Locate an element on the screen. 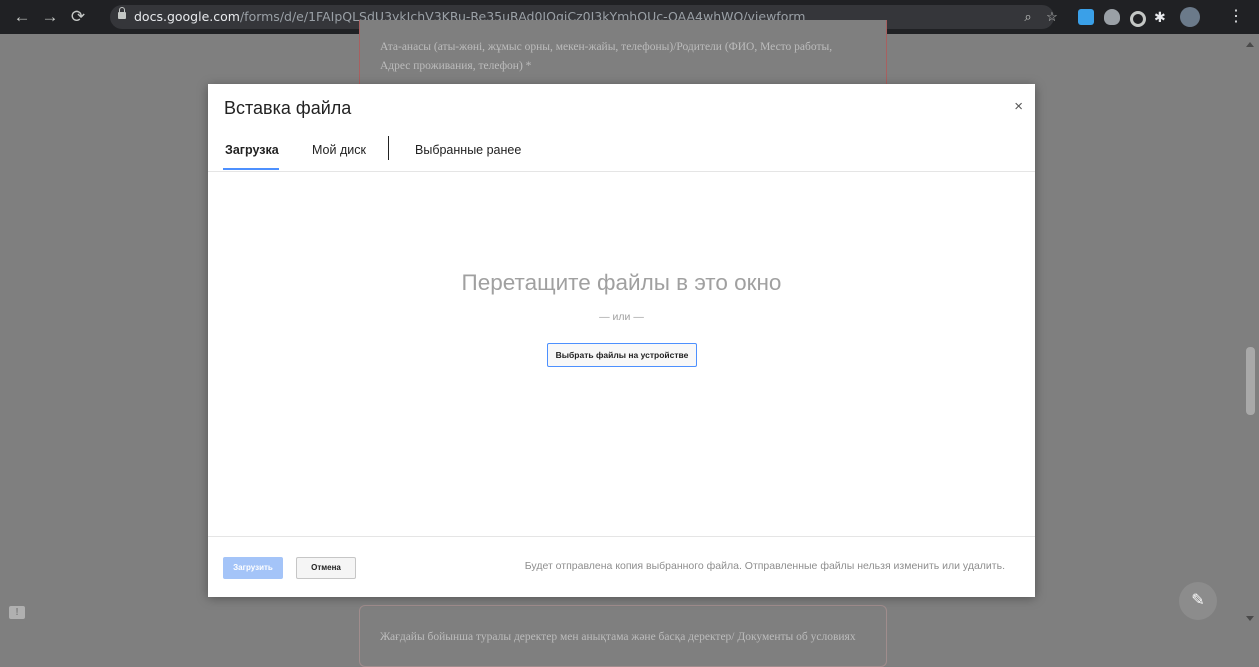 The width and height of the screenshot is (1259, 667). page-scrollbar is located at coordinates (1250, 335).